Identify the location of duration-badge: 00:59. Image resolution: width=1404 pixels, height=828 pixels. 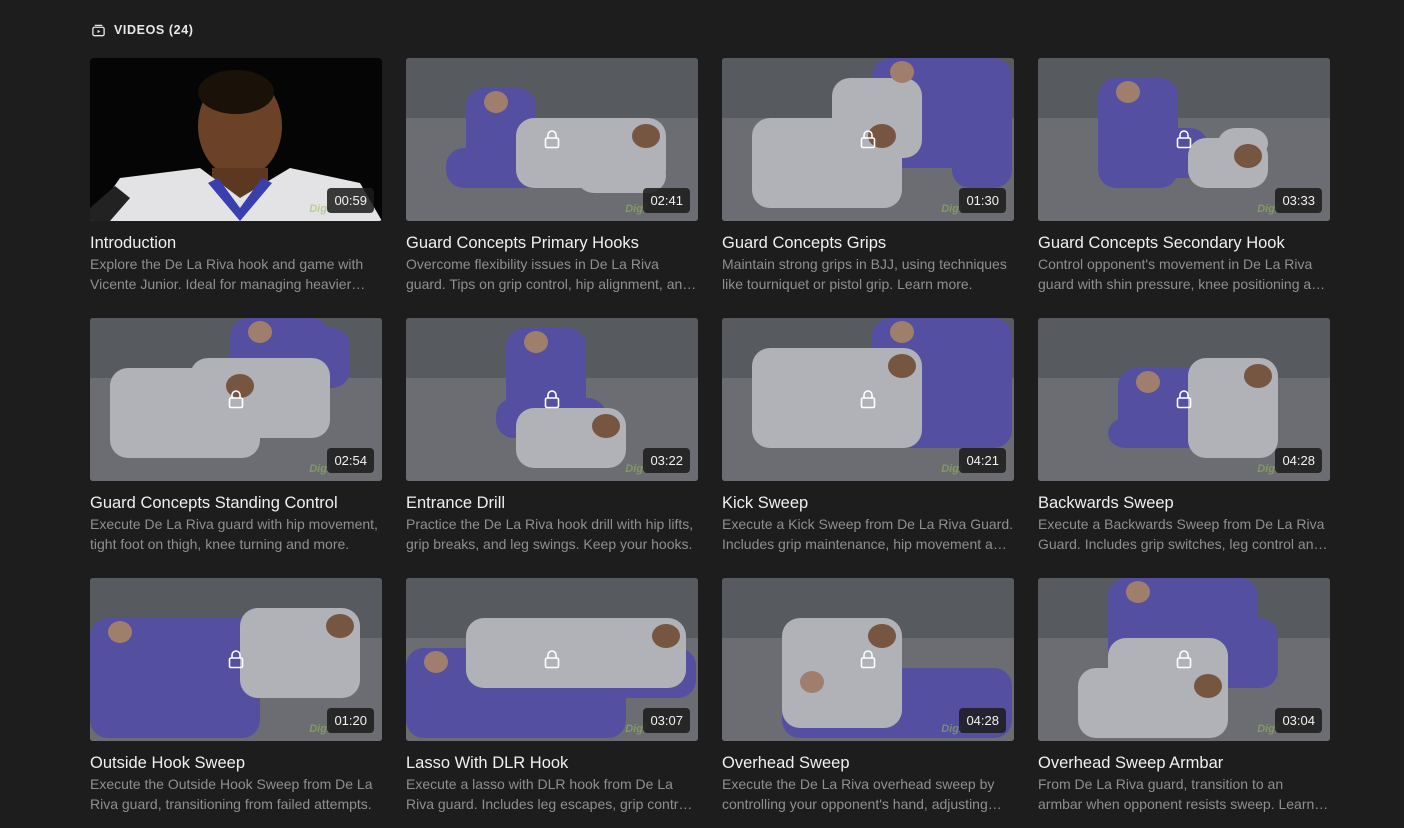
(350, 200).